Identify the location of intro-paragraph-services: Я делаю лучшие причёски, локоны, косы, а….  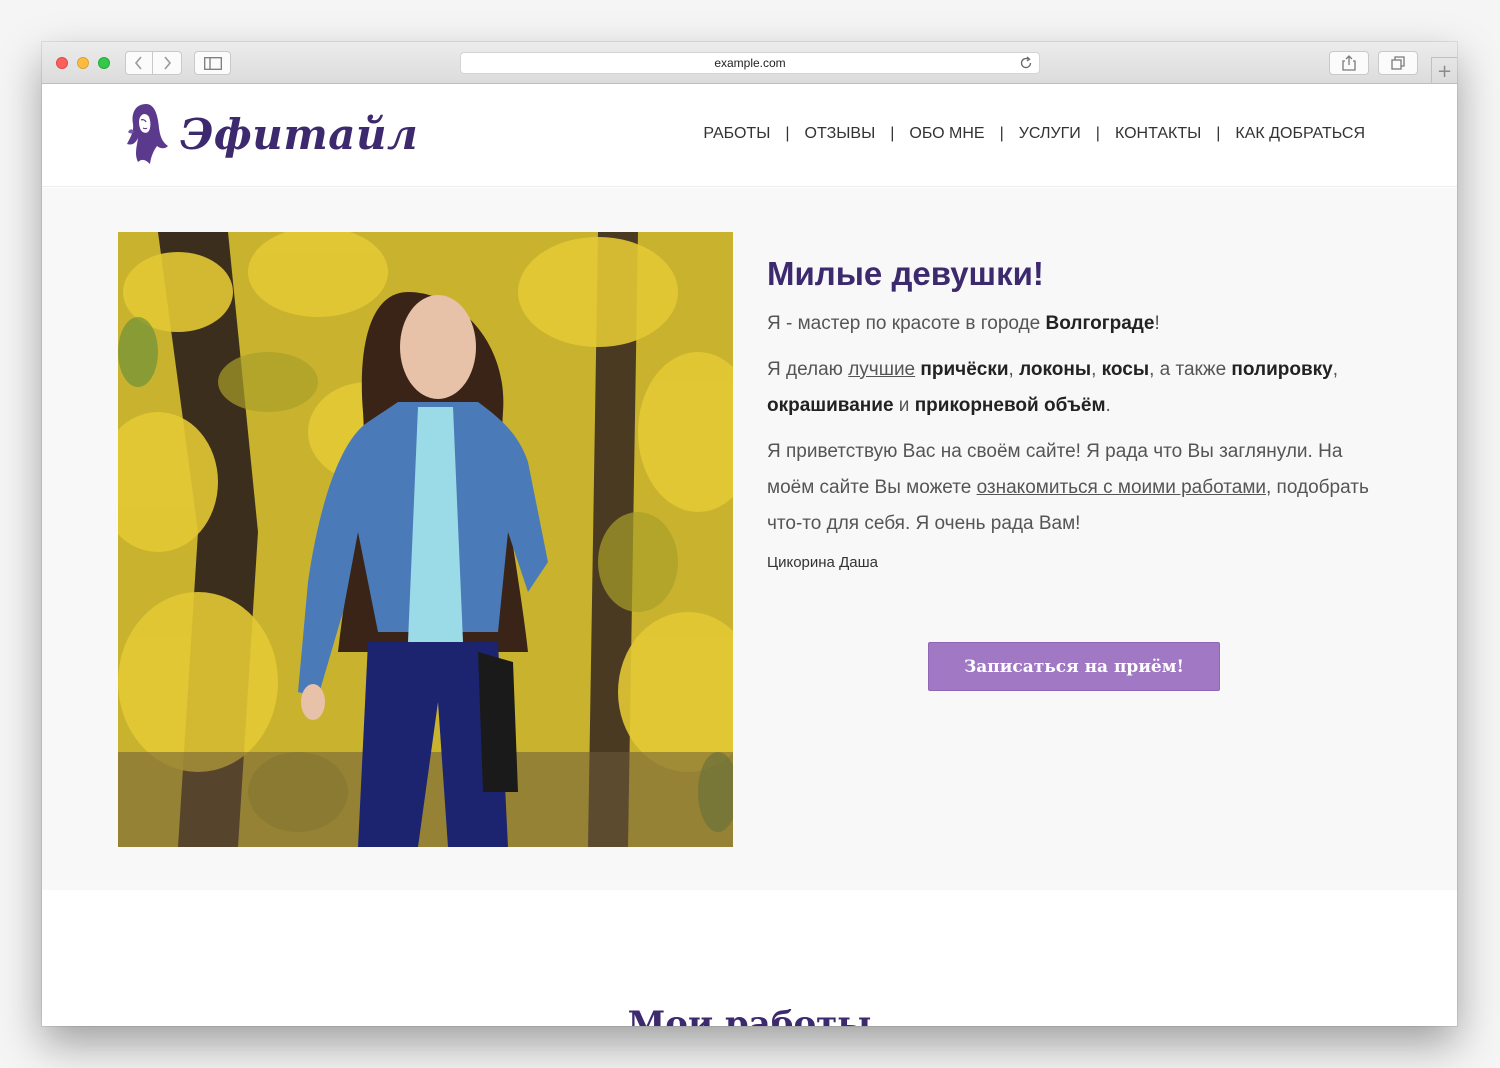
(1077, 388).